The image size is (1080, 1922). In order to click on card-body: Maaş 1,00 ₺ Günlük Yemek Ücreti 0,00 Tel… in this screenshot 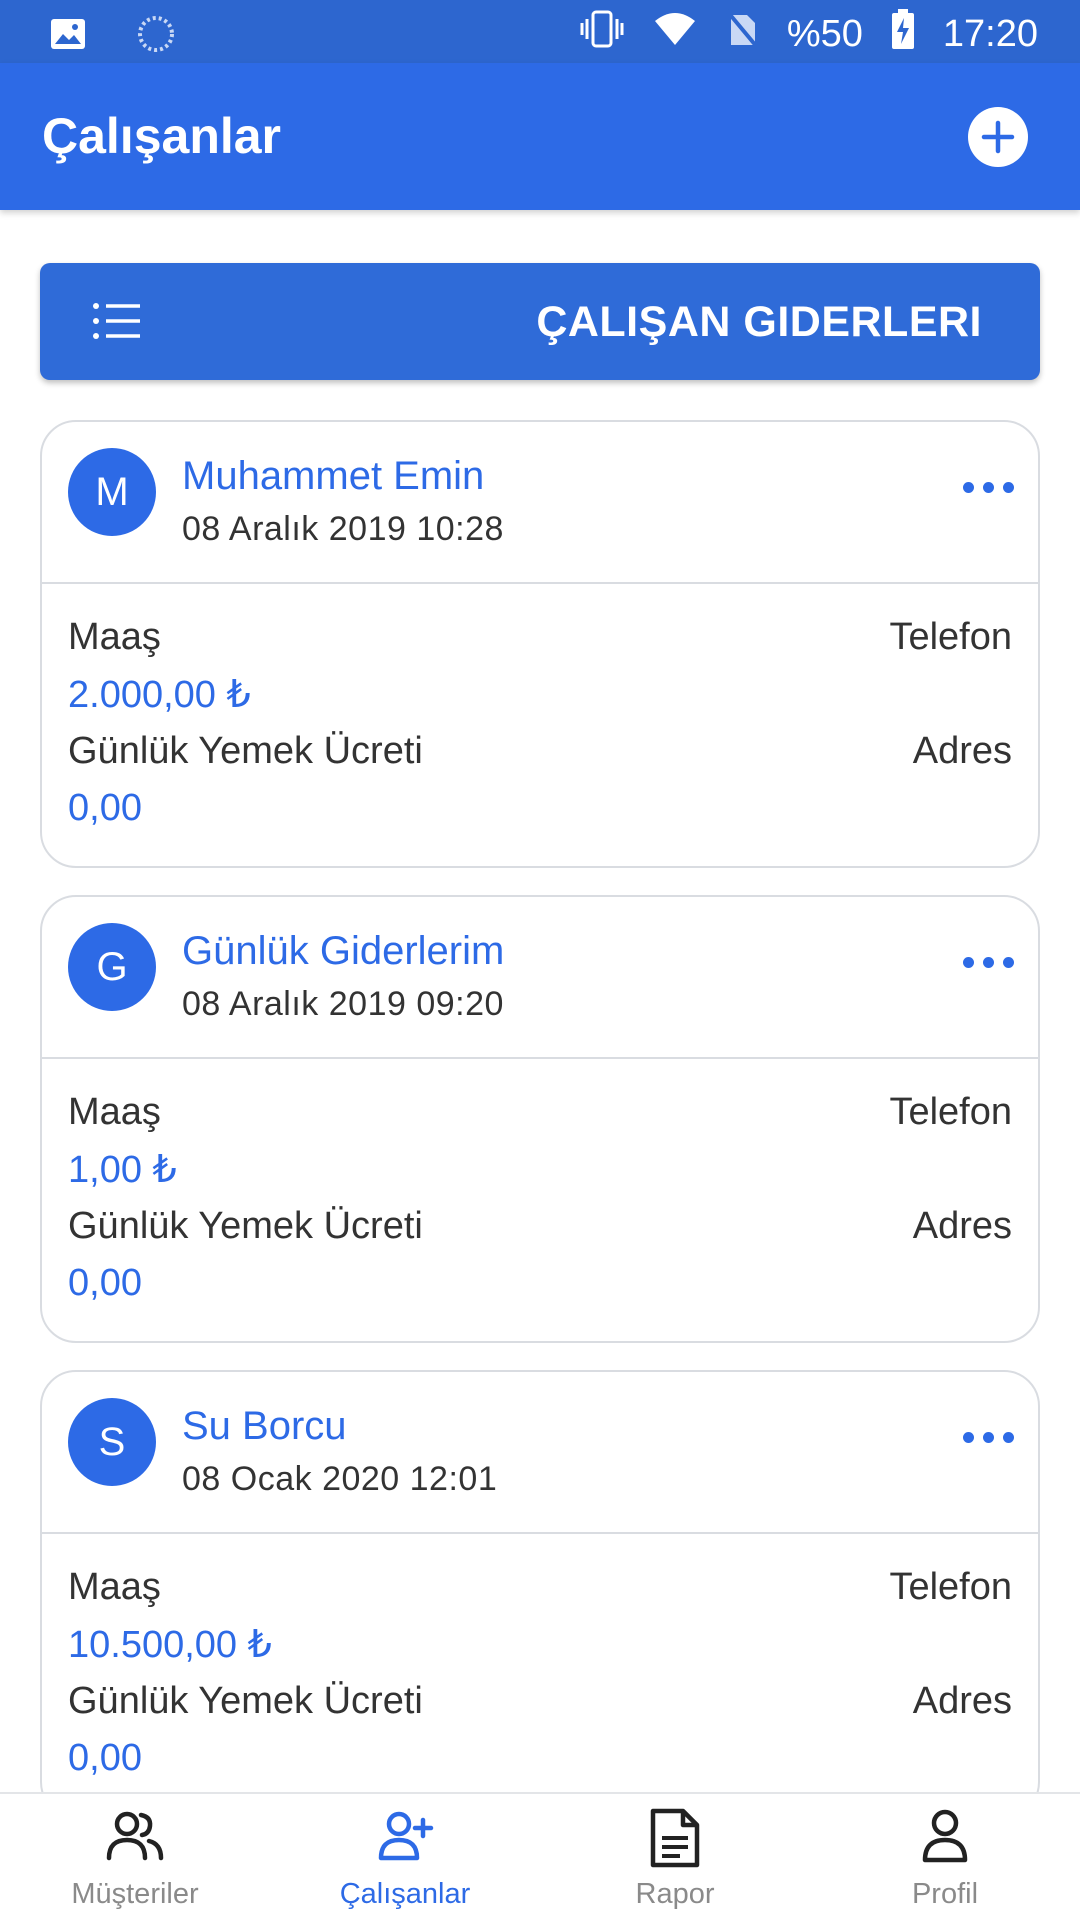, I will do `click(540, 1200)`.